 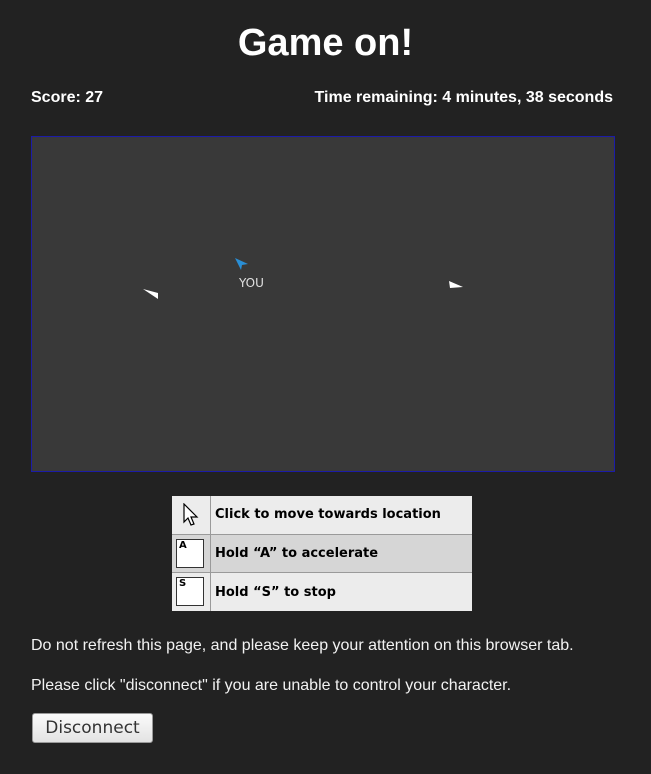 I want to click on key-a-icon: A, so click(x=190, y=553).